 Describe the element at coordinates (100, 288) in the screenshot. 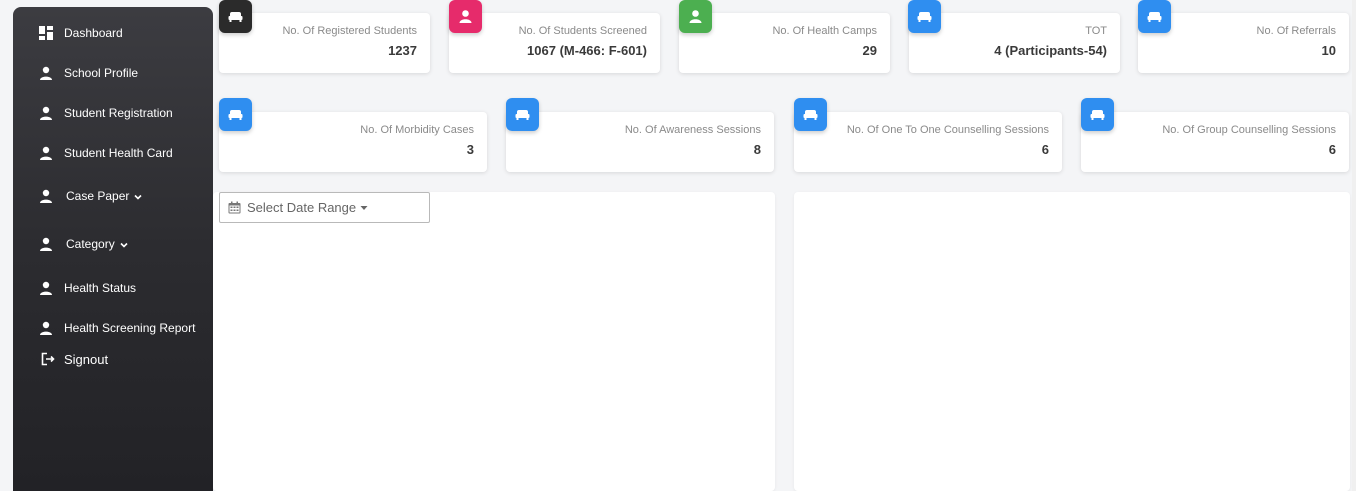

I see `sidebar-item-label: Health Status` at that location.